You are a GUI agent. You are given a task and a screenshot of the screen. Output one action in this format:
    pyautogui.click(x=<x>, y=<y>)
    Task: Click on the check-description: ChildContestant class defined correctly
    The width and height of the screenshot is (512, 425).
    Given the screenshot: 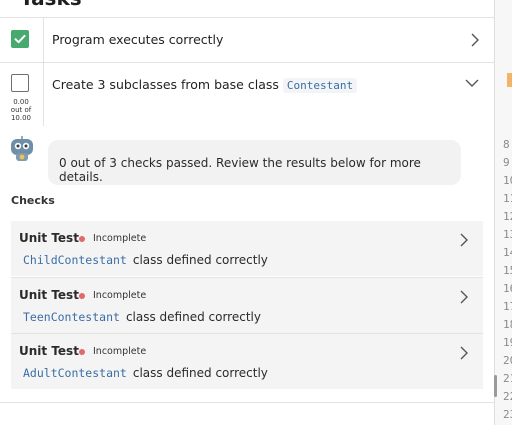 What is the action you would take?
    pyautogui.click(x=145, y=260)
    